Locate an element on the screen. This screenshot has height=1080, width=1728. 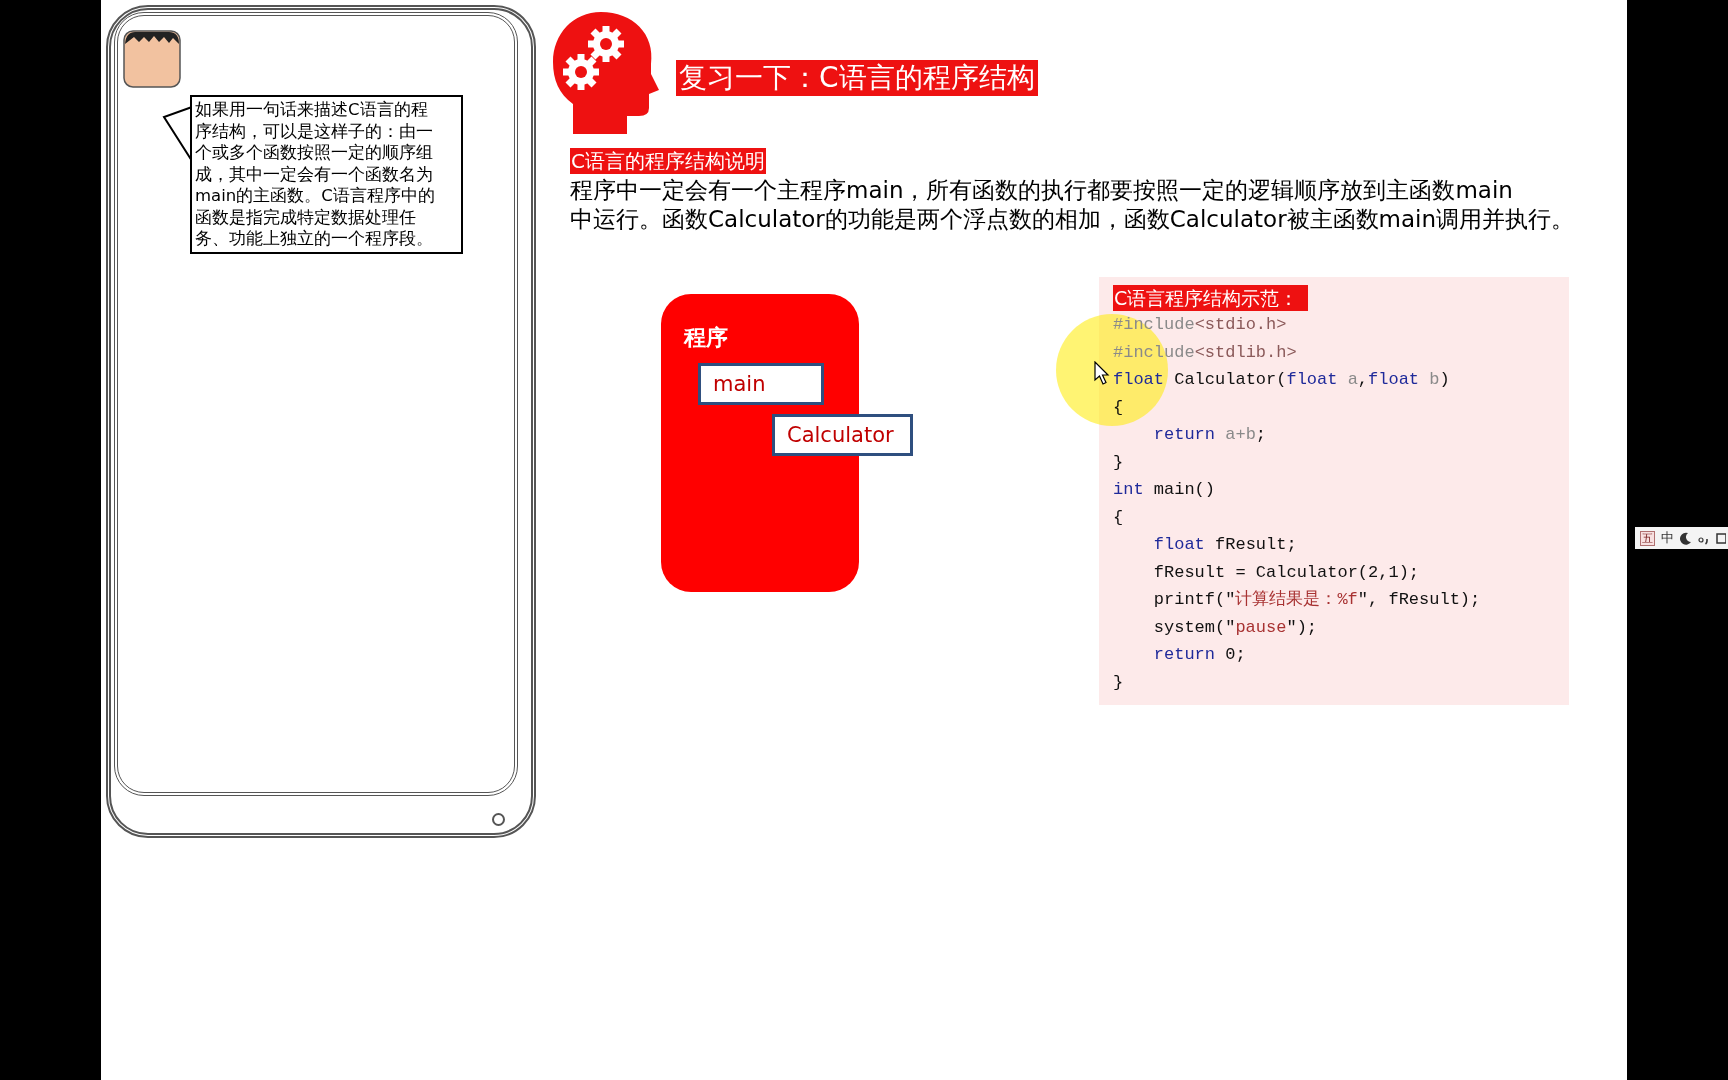
avatar-icon is located at coordinates (152, 59).